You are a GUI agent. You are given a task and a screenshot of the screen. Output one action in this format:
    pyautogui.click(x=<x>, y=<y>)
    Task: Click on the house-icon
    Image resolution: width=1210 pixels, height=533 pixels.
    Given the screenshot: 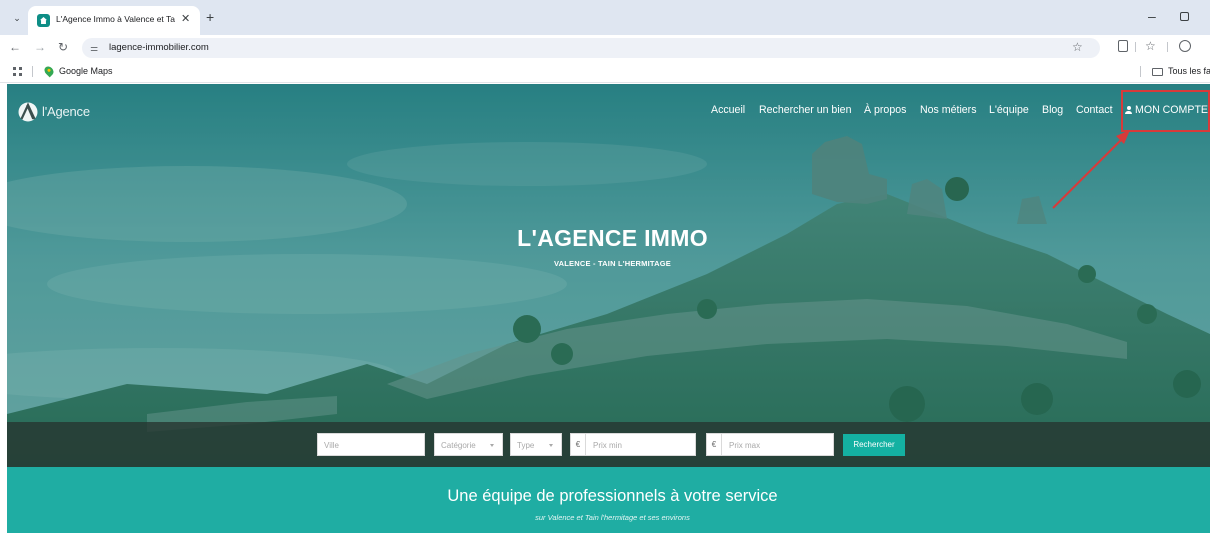 What is the action you would take?
    pyautogui.click(x=43, y=20)
    